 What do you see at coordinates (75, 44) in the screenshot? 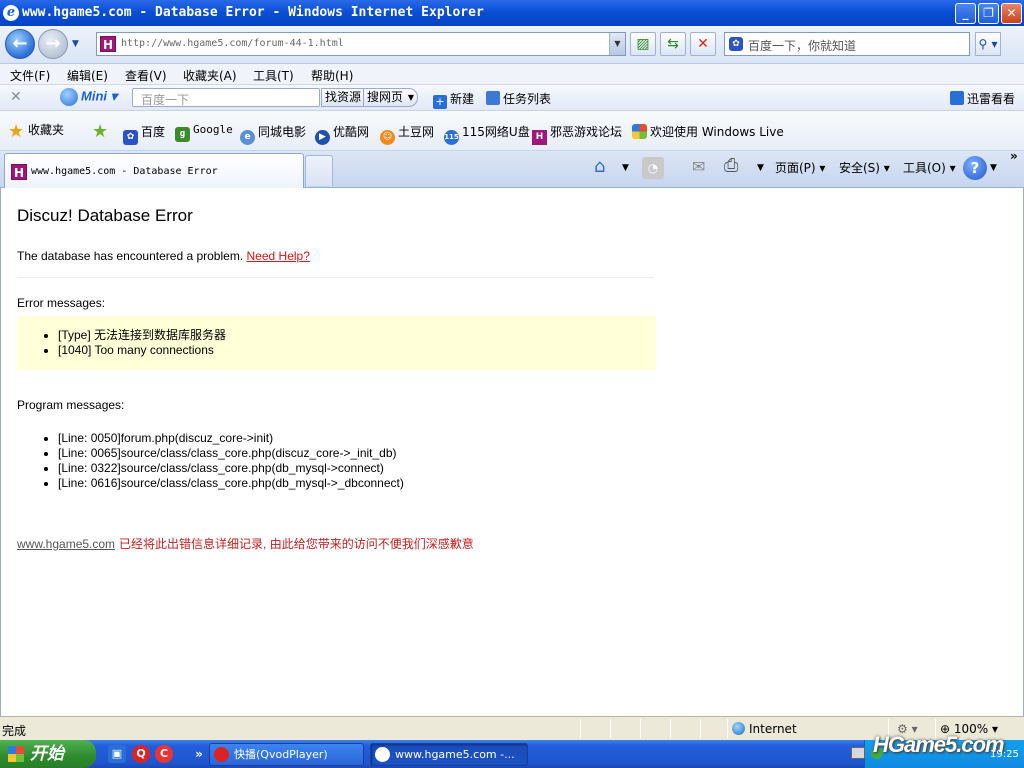
I see `history-dropdown-icon: ▼` at bounding box center [75, 44].